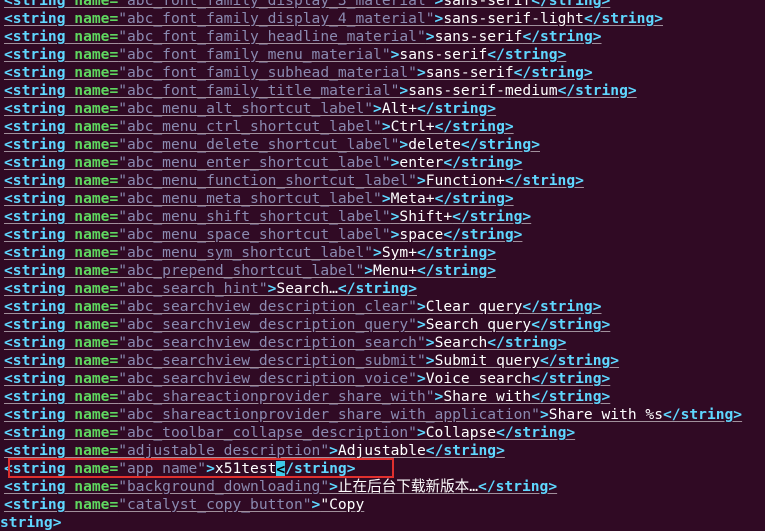  Describe the element at coordinates (381, 450) in the screenshot. I see `xml-text-content: Adjustable` at that location.